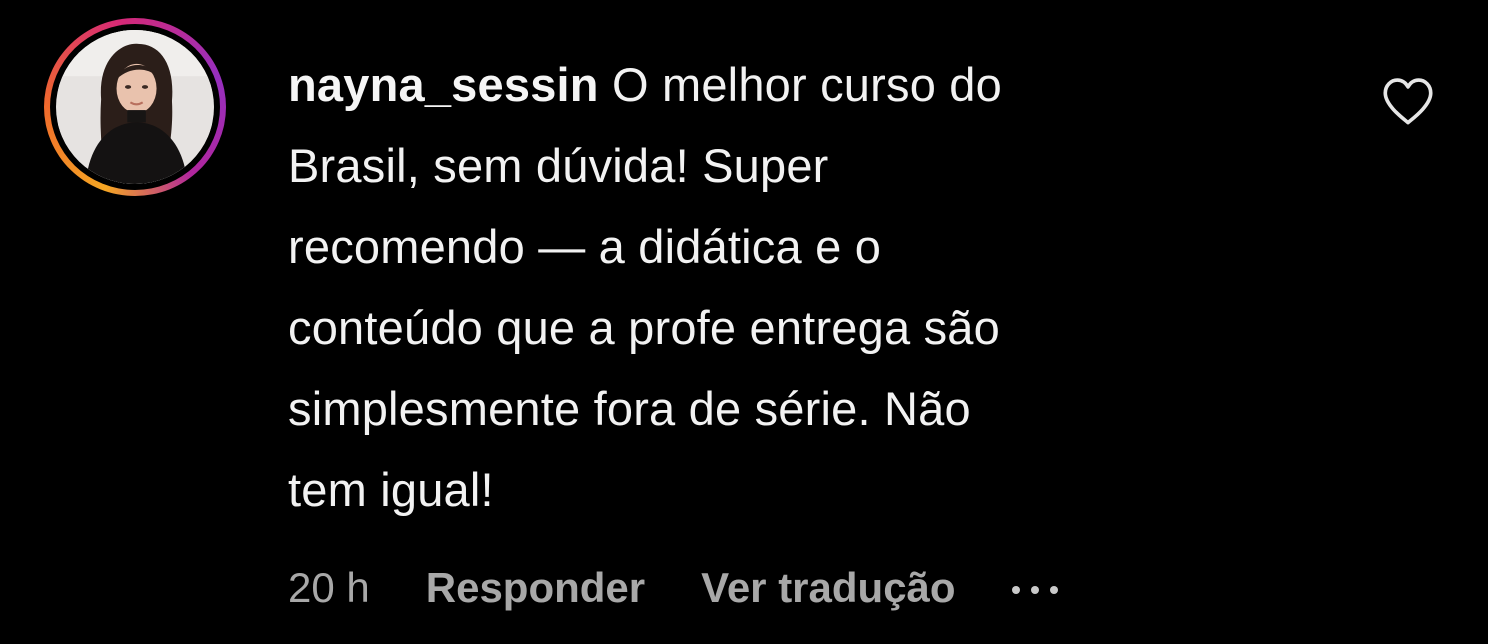 This screenshot has width=1488, height=644. Describe the element at coordinates (644, 327) in the screenshot. I see `comment-text-line: conteúdo que a profe entrega são` at that location.